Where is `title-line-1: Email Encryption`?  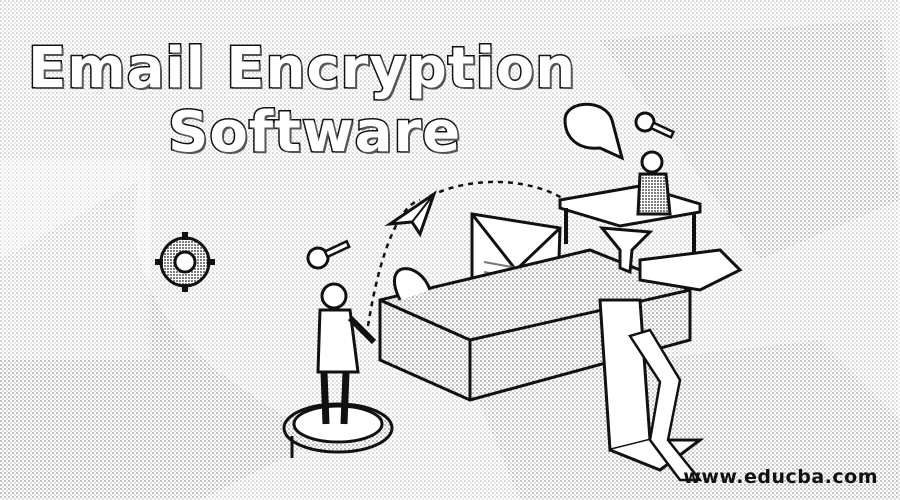
title-line-1: Email Encryption is located at coordinates (301, 69).